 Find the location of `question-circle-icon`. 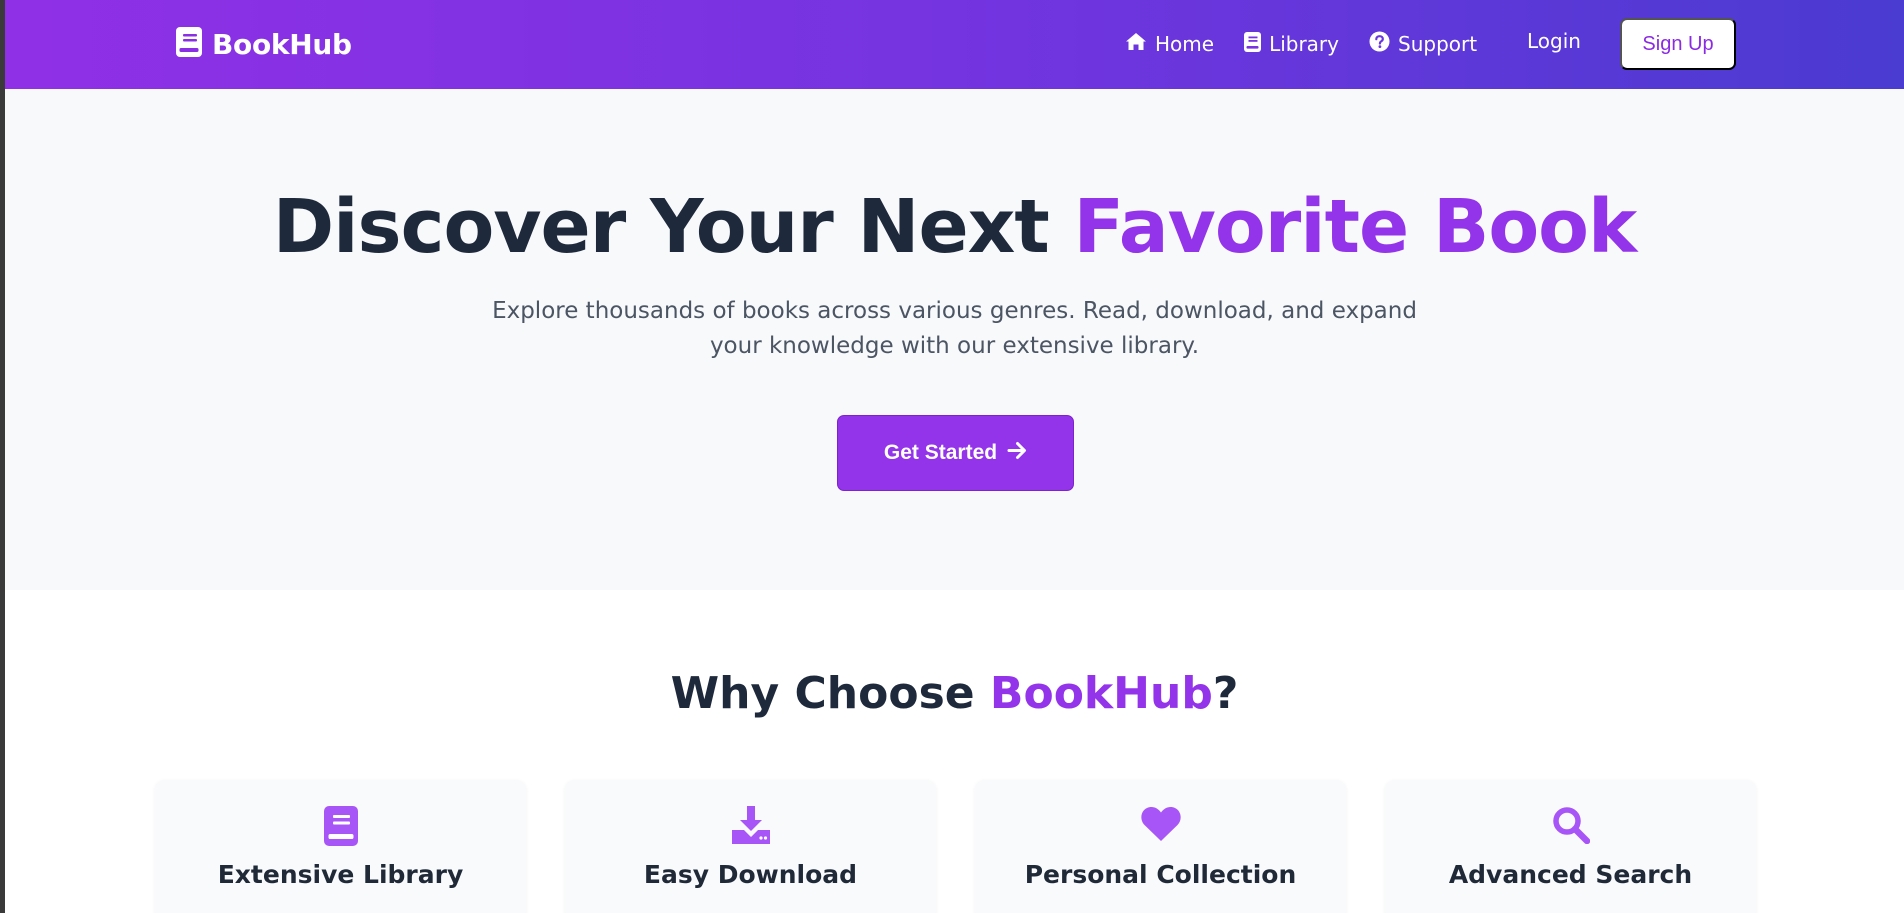

question-circle-icon is located at coordinates (1379, 44).